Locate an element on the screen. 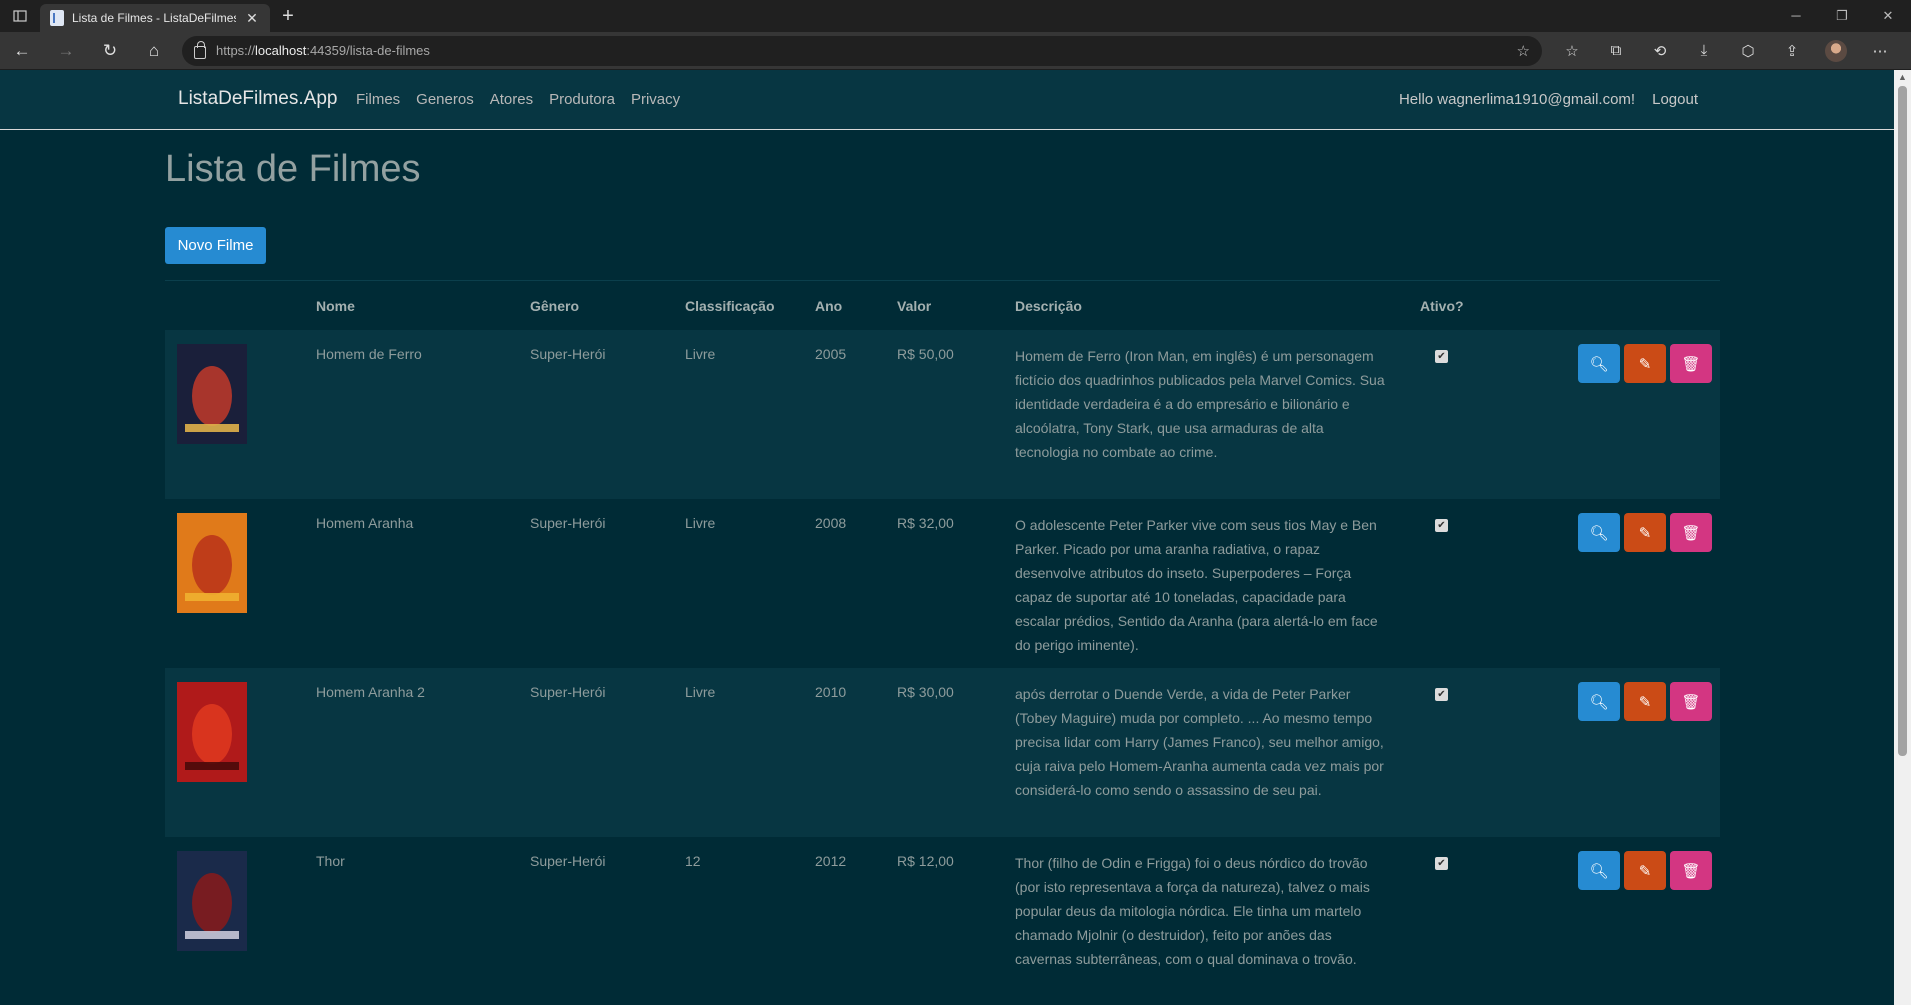 The height and width of the screenshot is (1005, 1911). restore-icon: ❐ is located at coordinates (1842, 16).